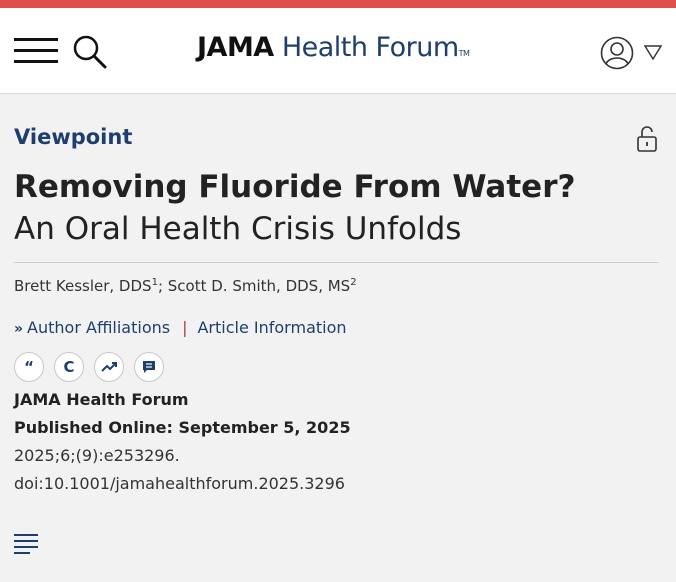  Describe the element at coordinates (69, 367) in the screenshot. I see `copyright-icon: C` at that location.